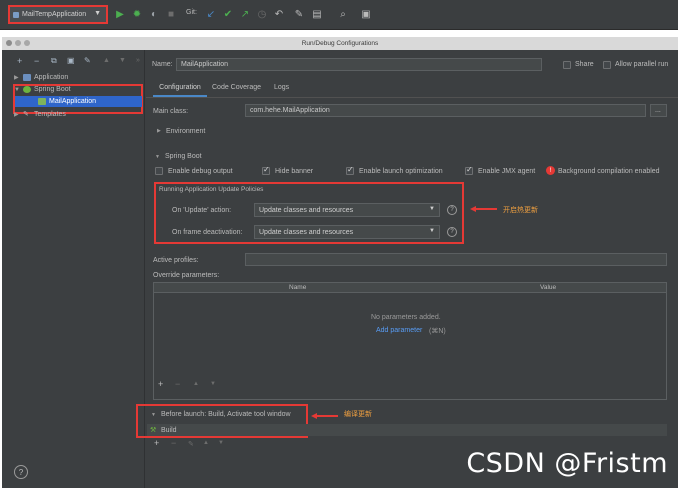  Describe the element at coordinates (138, 61) in the screenshot. I see `more-icon: »` at that location.